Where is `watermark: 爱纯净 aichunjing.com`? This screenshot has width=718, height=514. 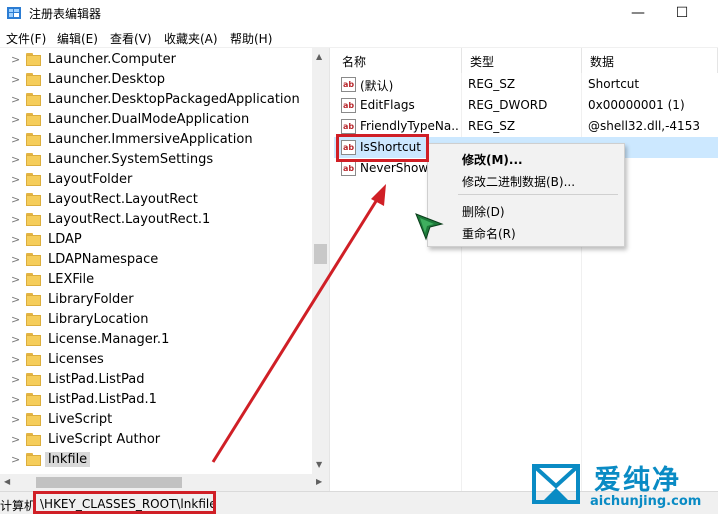 watermark: 爱纯净 aichunjing.com is located at coordinates (623, 486).